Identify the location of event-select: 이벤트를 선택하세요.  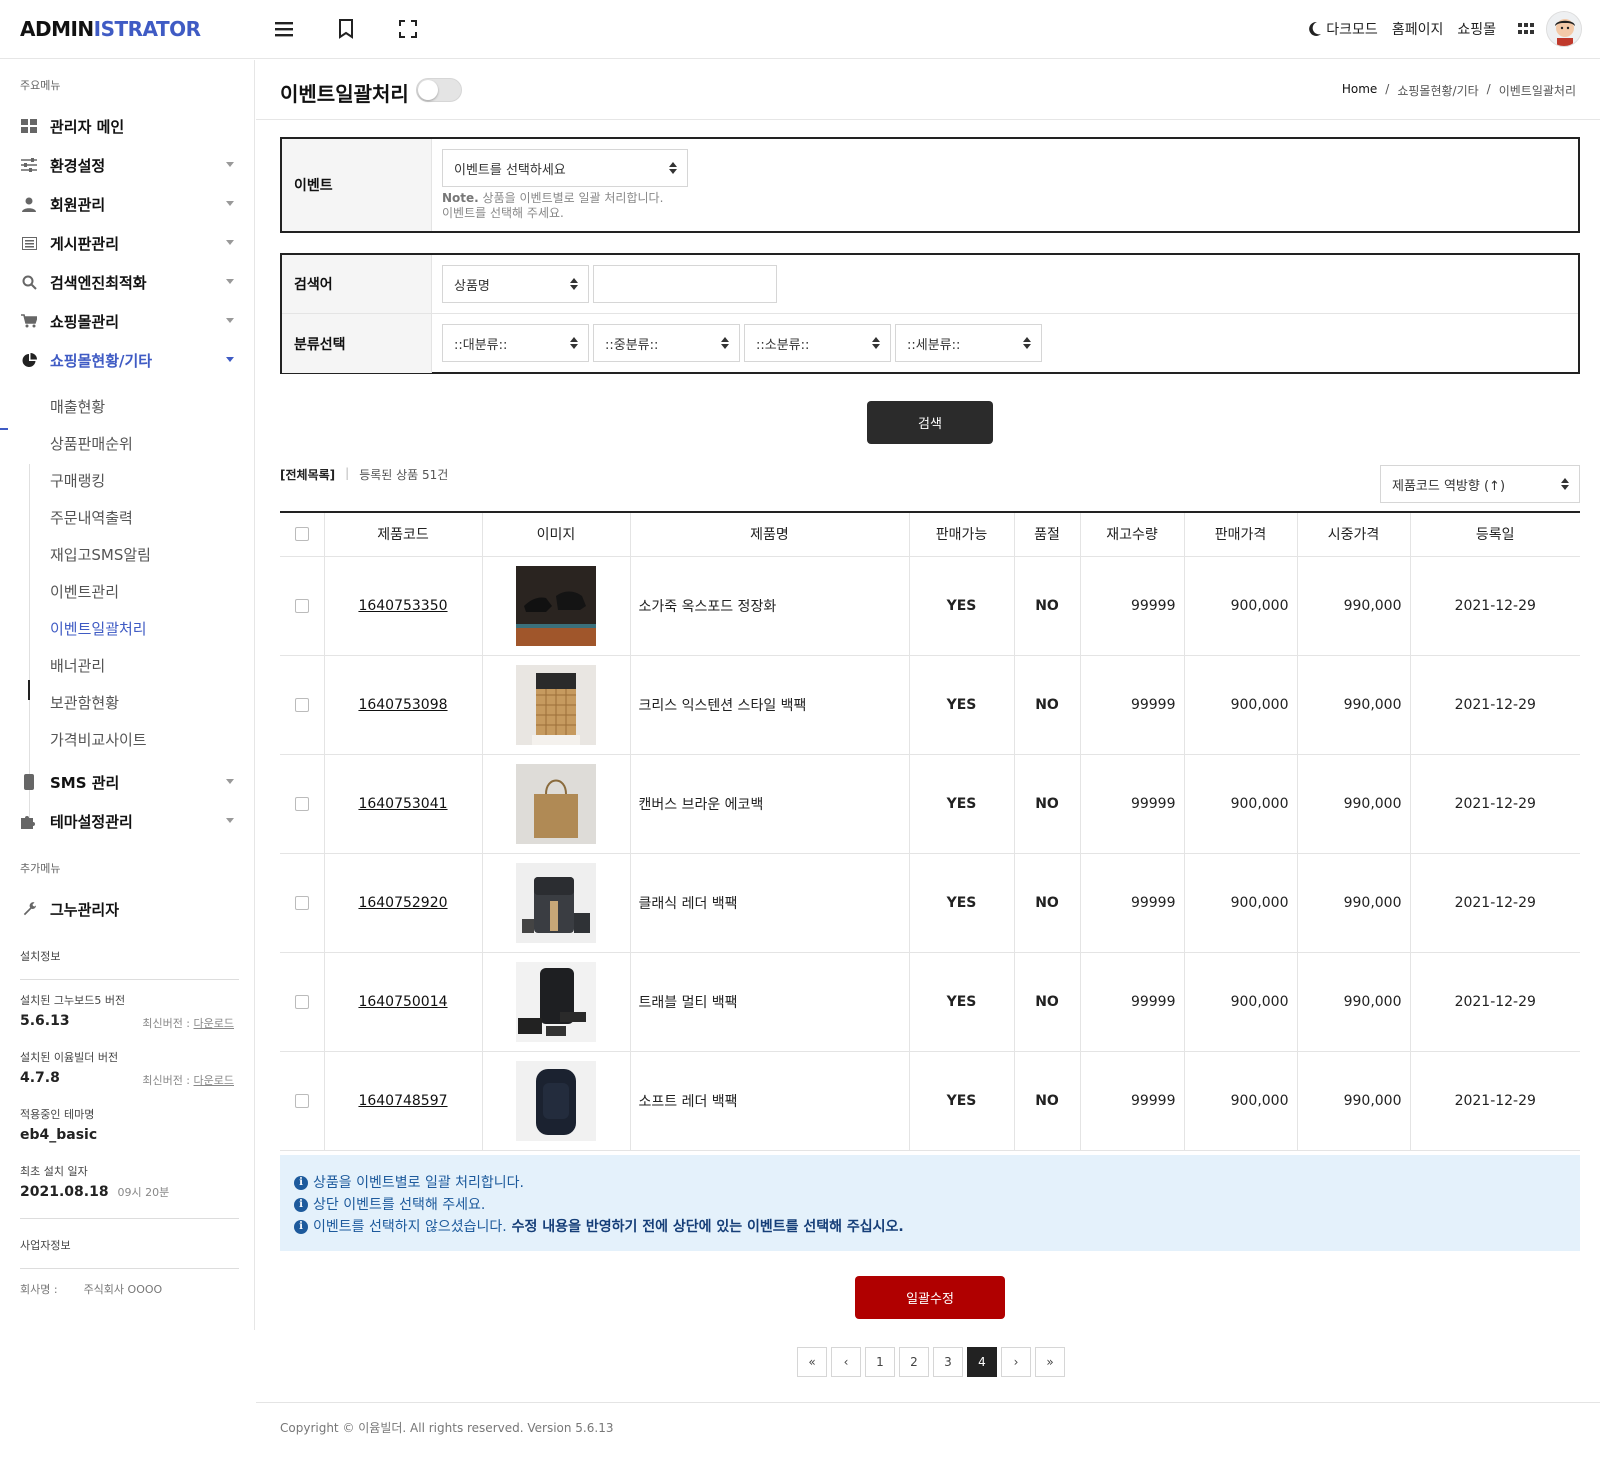
(565, 168).